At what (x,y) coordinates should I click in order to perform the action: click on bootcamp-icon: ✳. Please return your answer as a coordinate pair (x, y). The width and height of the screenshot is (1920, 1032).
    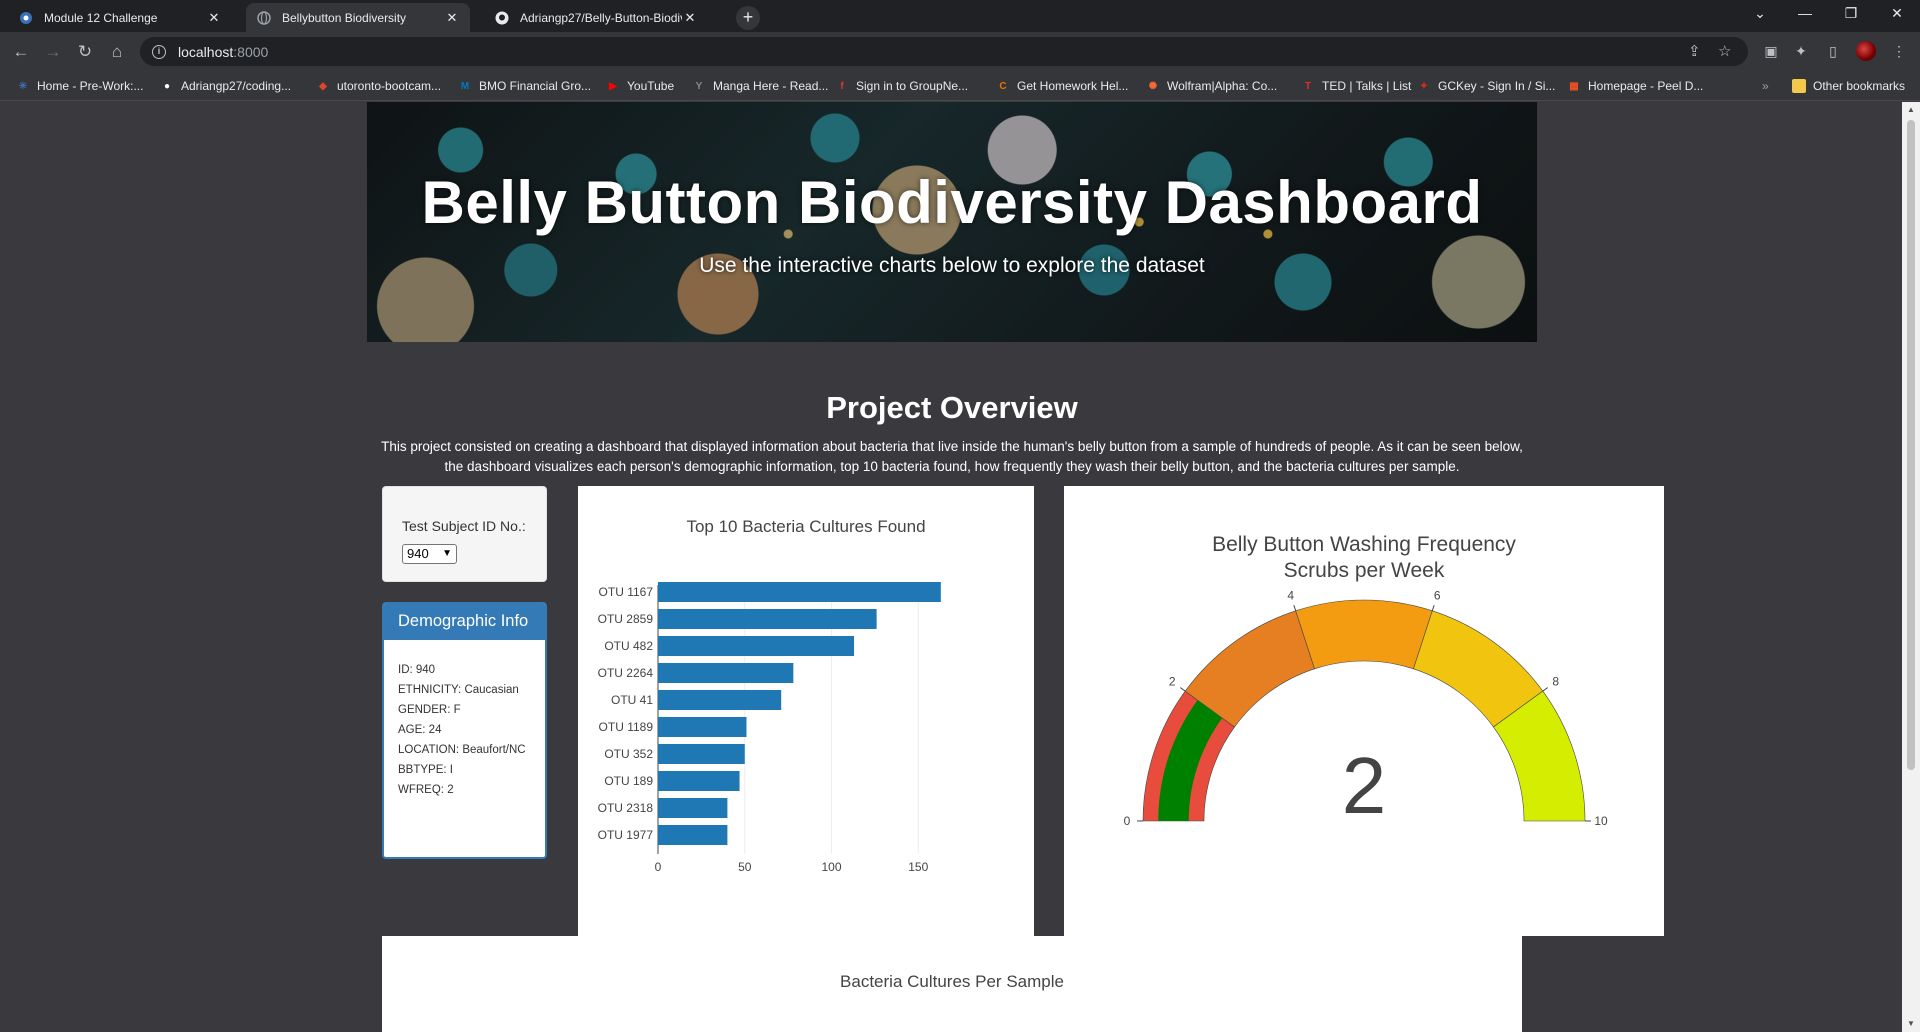
    Looking at the image, I should click on (23, 86).